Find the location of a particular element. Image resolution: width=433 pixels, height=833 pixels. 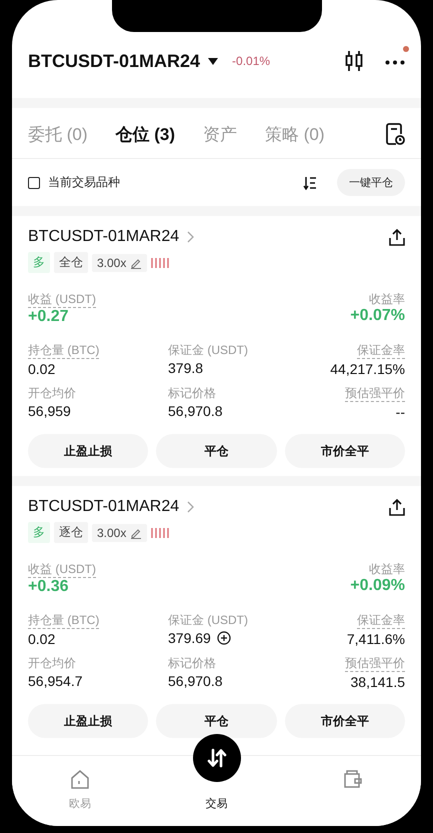

trade-button is located at coordinates (216, 758).